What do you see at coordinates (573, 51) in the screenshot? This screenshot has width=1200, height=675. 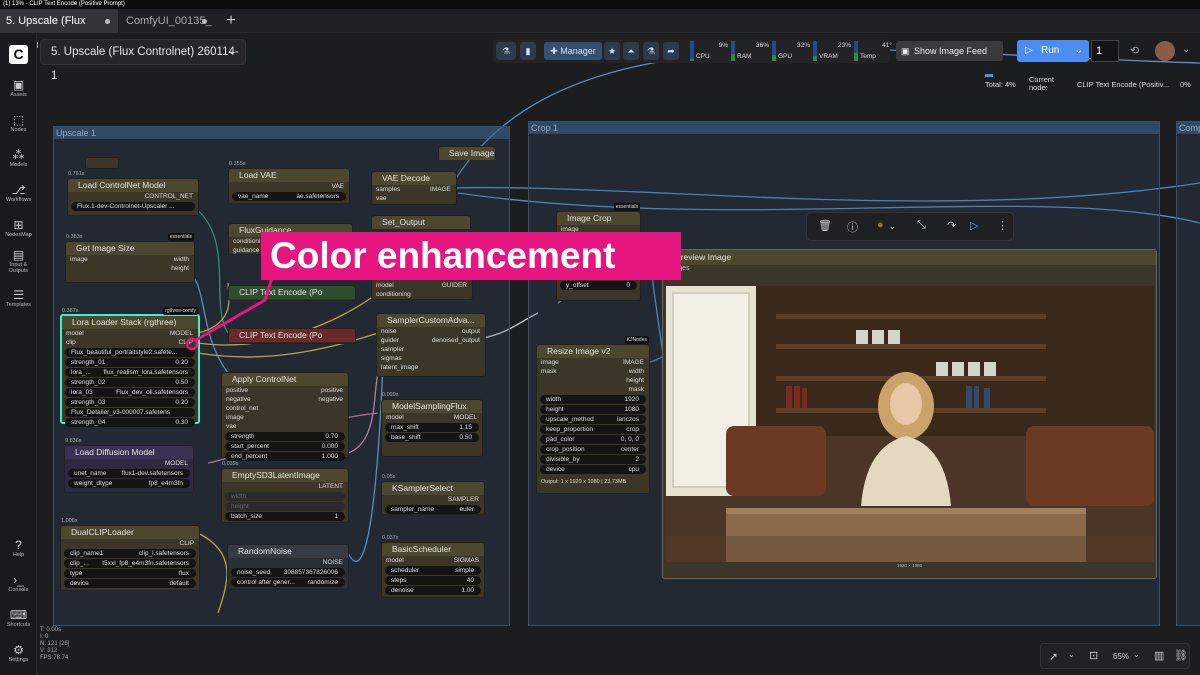 I see `manager-button: ✚ Manager` at bounding box center [573, 51].